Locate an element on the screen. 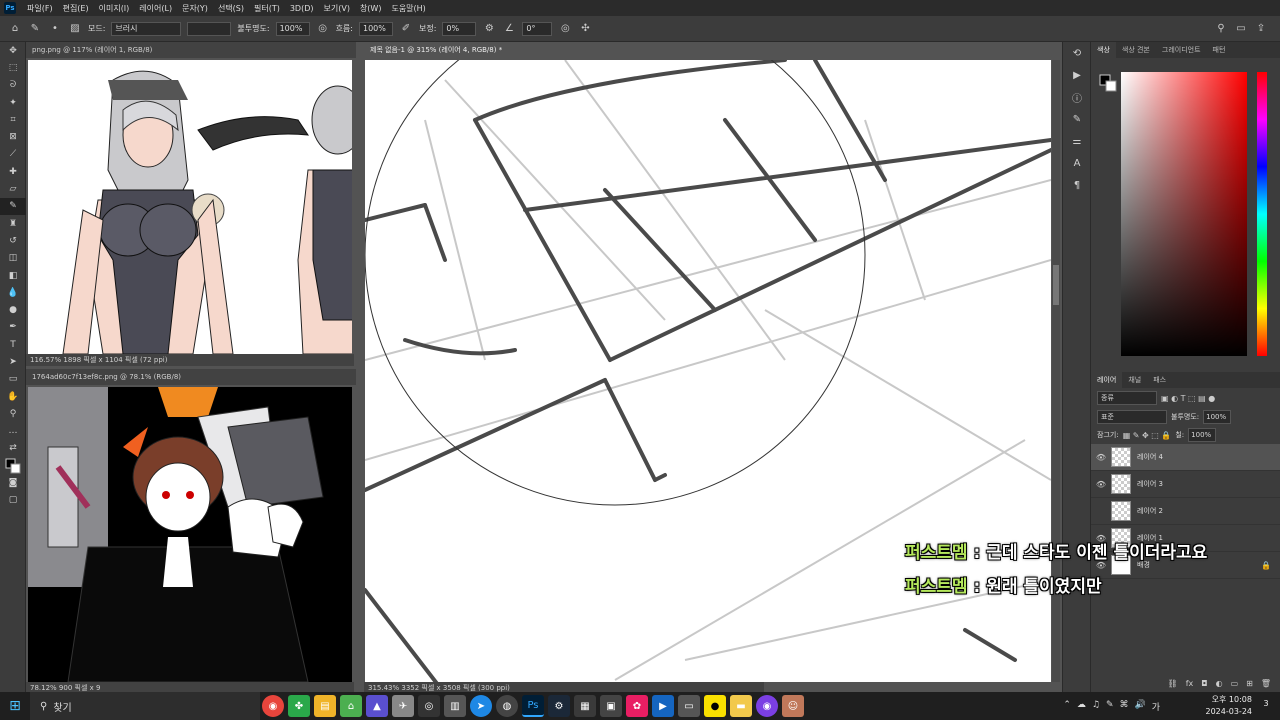 Image resolution: width=1280 pixels, height=720 pixels. symmetry-icon: ✣ is located at coordinates (585, 29).